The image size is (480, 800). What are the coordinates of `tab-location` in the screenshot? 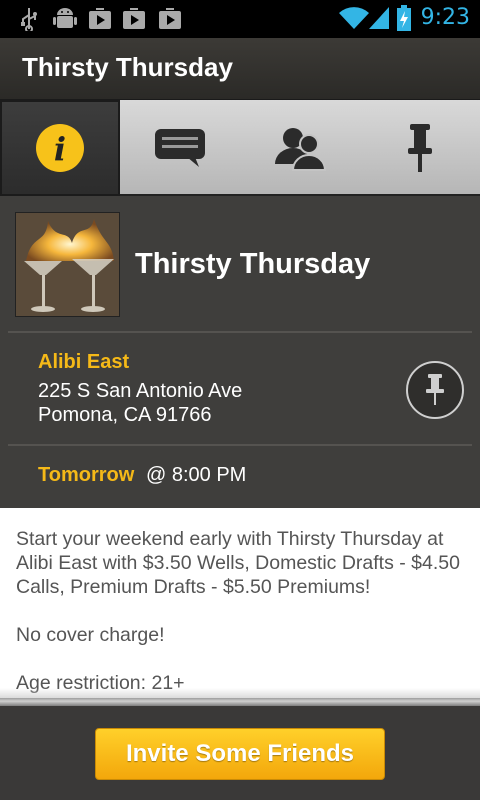 It's located at (420, 148).